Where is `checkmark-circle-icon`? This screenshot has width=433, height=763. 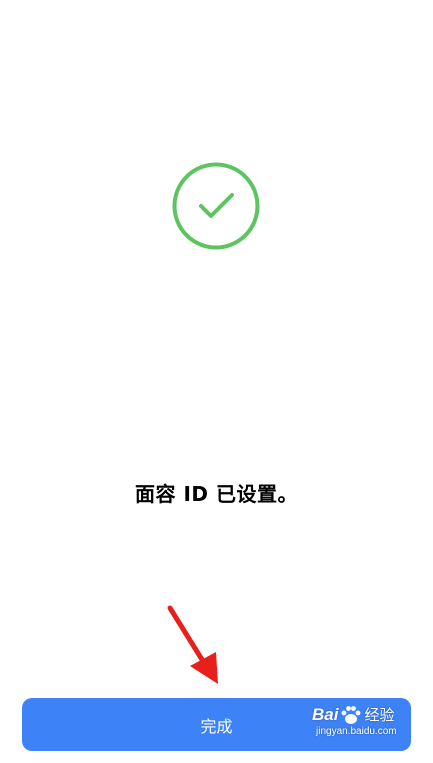
checkmark-circle-icon is located at coordinates (216, 206).